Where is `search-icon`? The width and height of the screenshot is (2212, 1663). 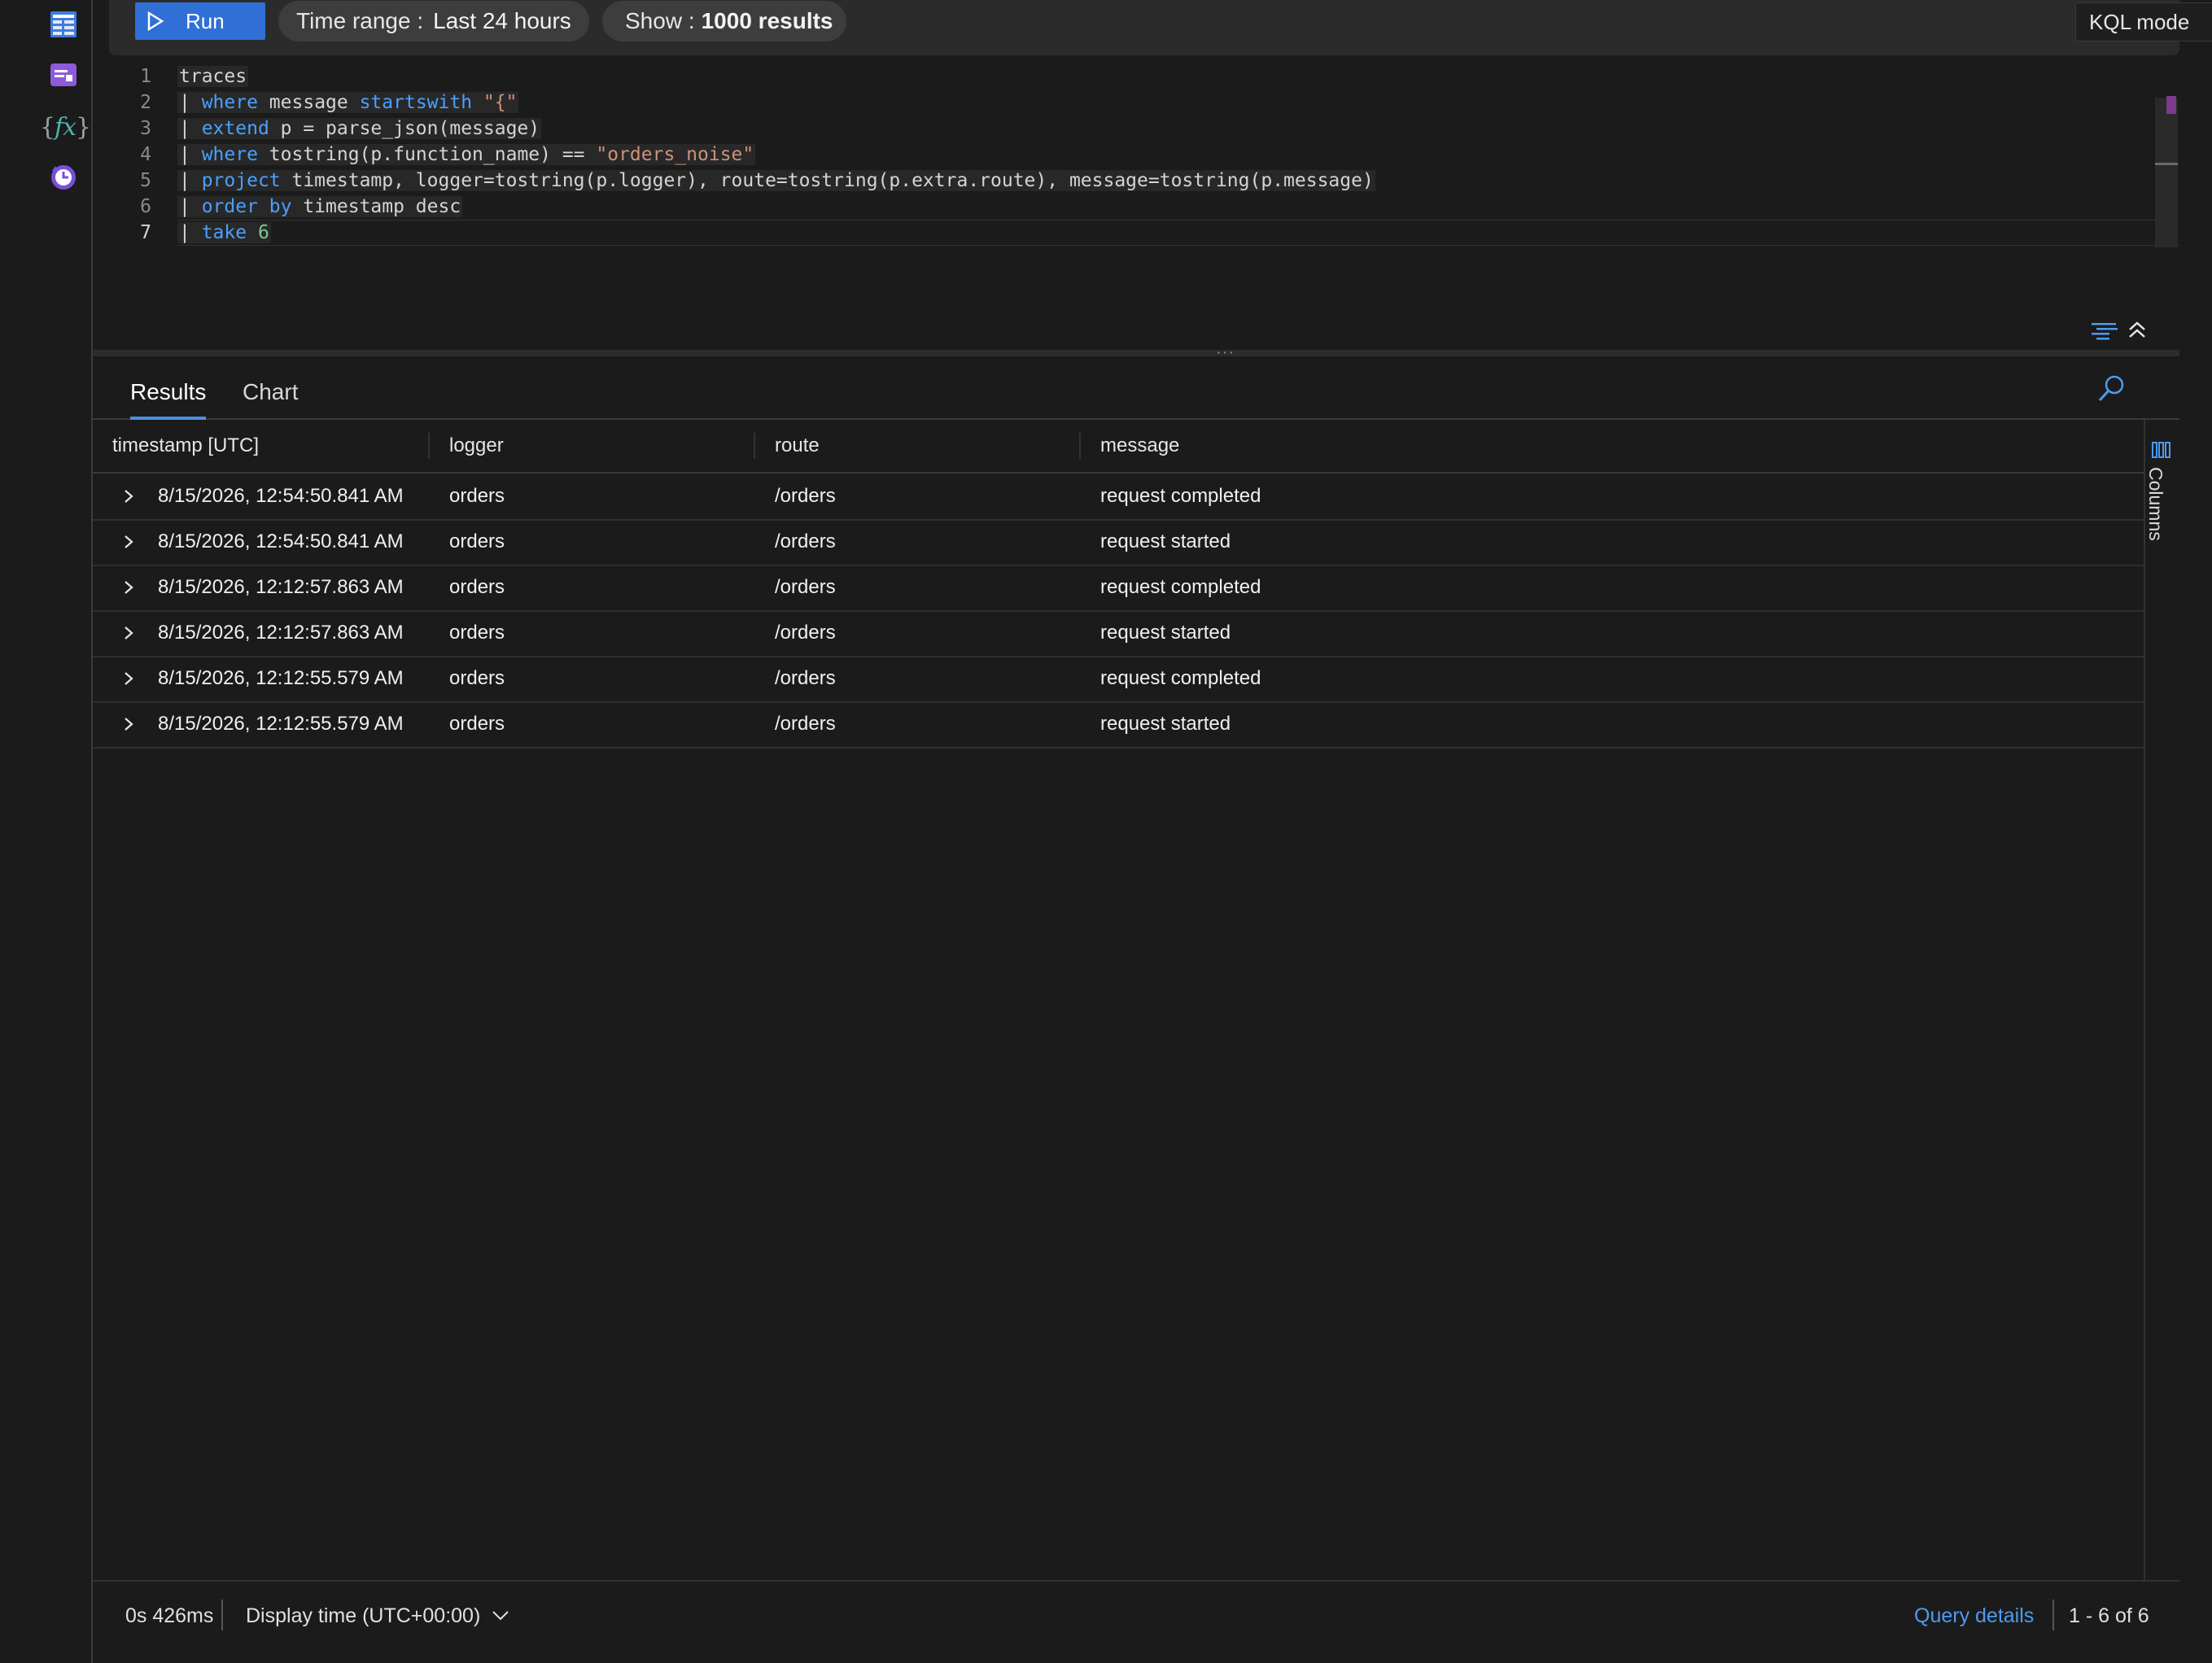 search-icon is located at coordinates (2111, 389).